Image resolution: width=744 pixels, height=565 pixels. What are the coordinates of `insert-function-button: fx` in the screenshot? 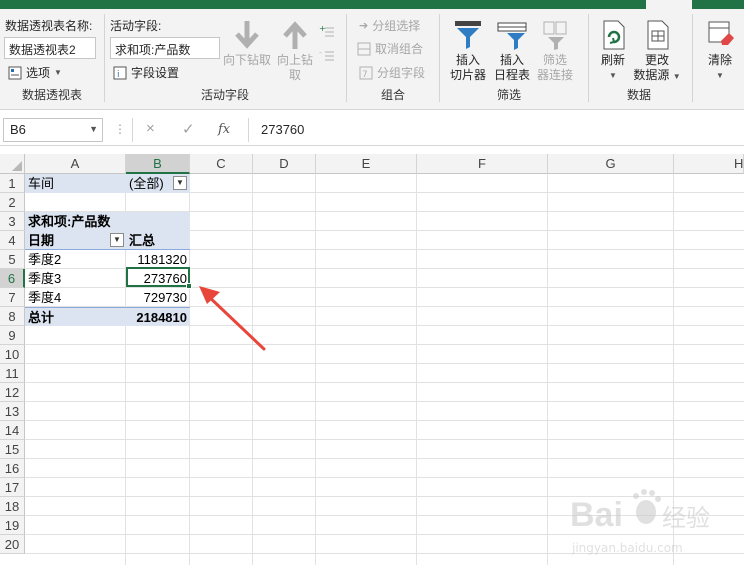 It's located at (224, 129).